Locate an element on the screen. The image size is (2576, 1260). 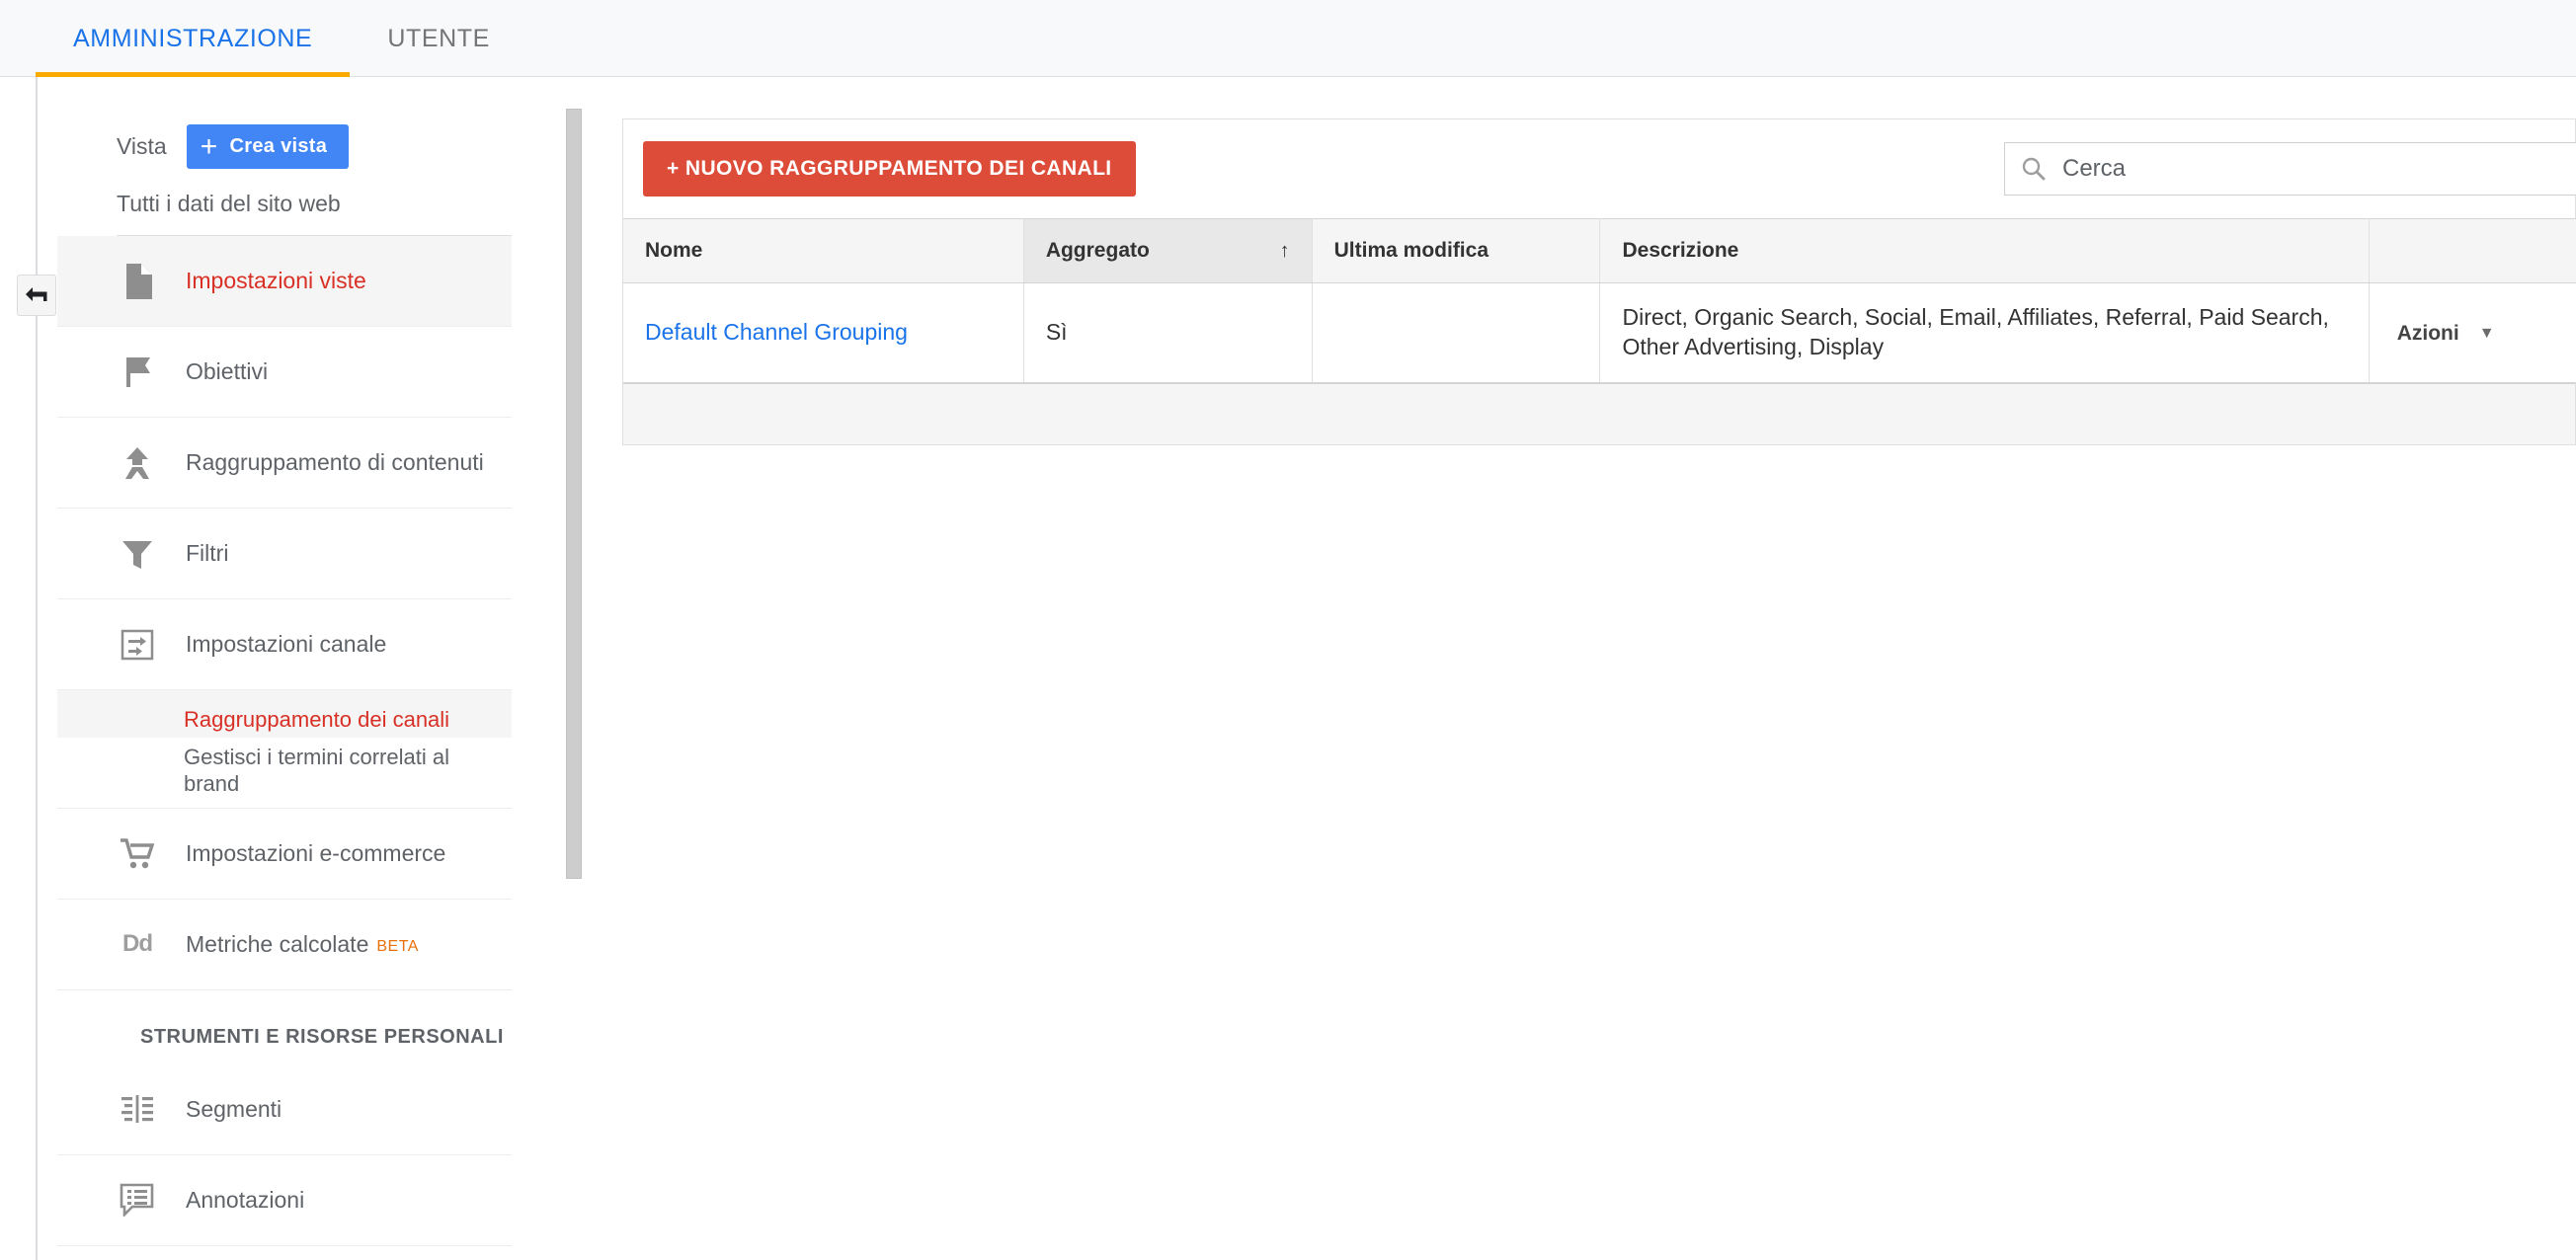
column-header-descrizione: Descrizione is located at coordinates (1984, 250).